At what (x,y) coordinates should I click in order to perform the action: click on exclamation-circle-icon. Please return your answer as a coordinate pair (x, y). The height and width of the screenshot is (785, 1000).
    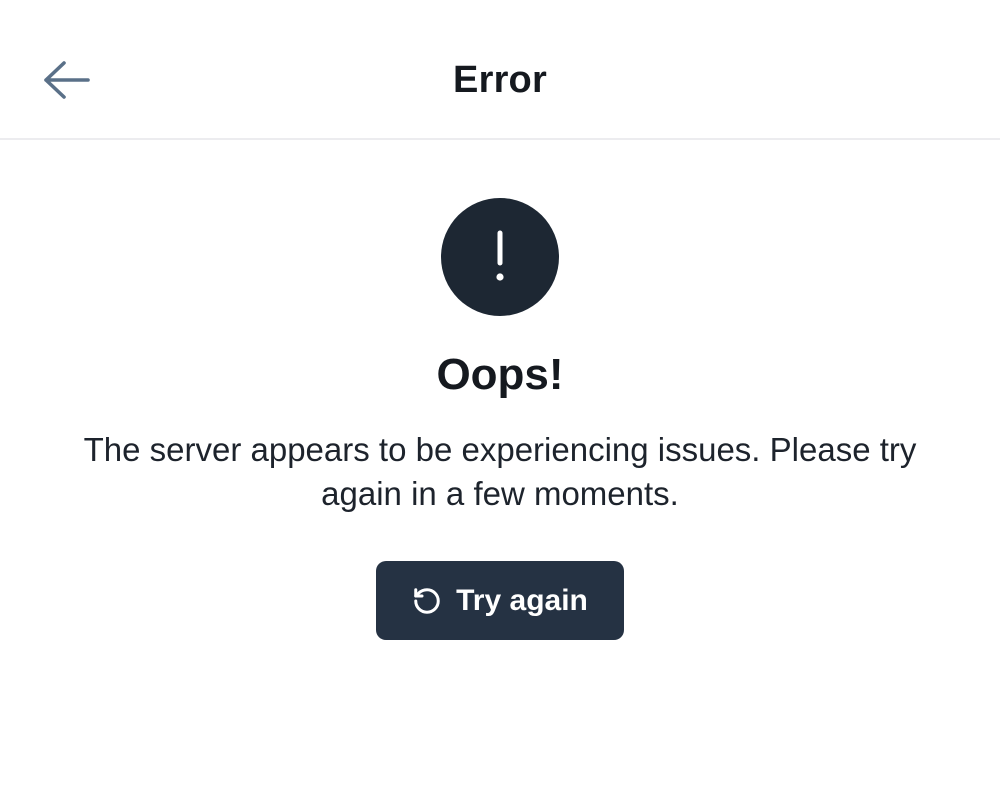
    Looking at the image, I should click on (500, 257).